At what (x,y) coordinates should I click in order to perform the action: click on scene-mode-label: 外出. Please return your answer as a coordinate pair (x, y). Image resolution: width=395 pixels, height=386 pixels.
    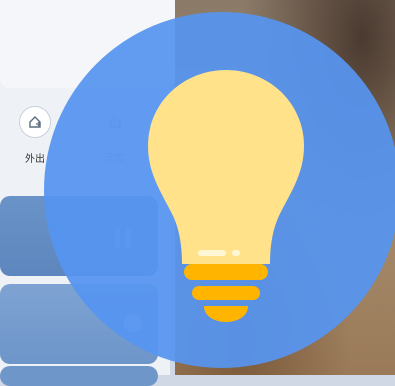
    Looking at the image, I should click on (35, 159).